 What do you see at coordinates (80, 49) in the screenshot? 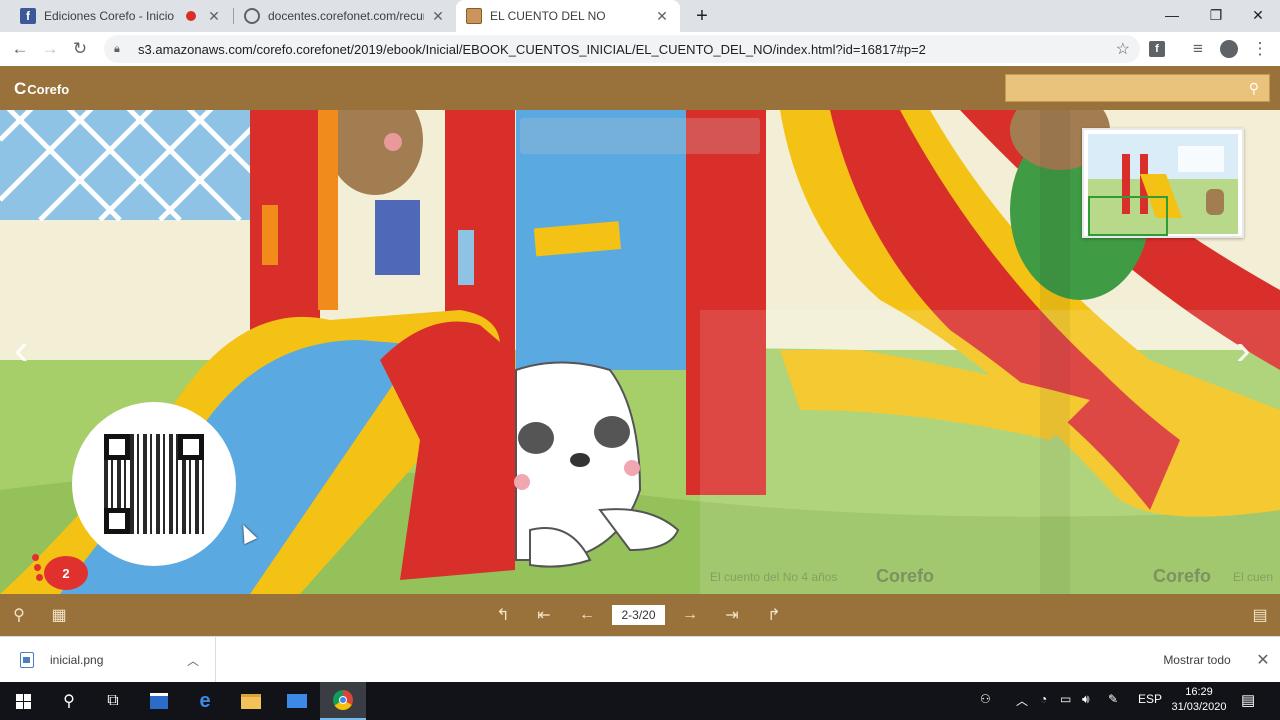
I see `reload-icon: ↻` at bounding box center [80, 49].